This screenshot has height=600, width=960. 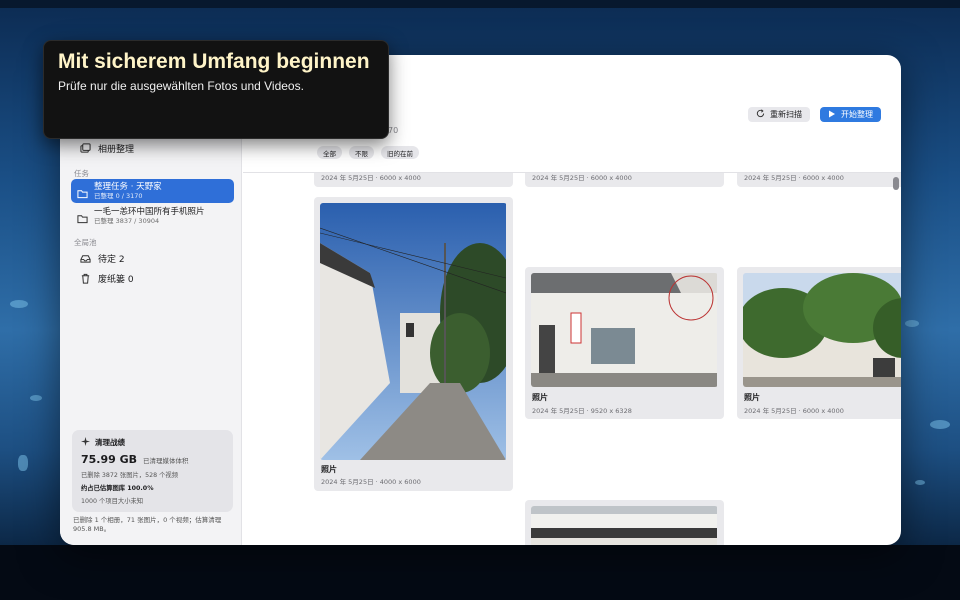 I want to click on sidebar-item-label: 待定 2, so click(x=111, y=259).